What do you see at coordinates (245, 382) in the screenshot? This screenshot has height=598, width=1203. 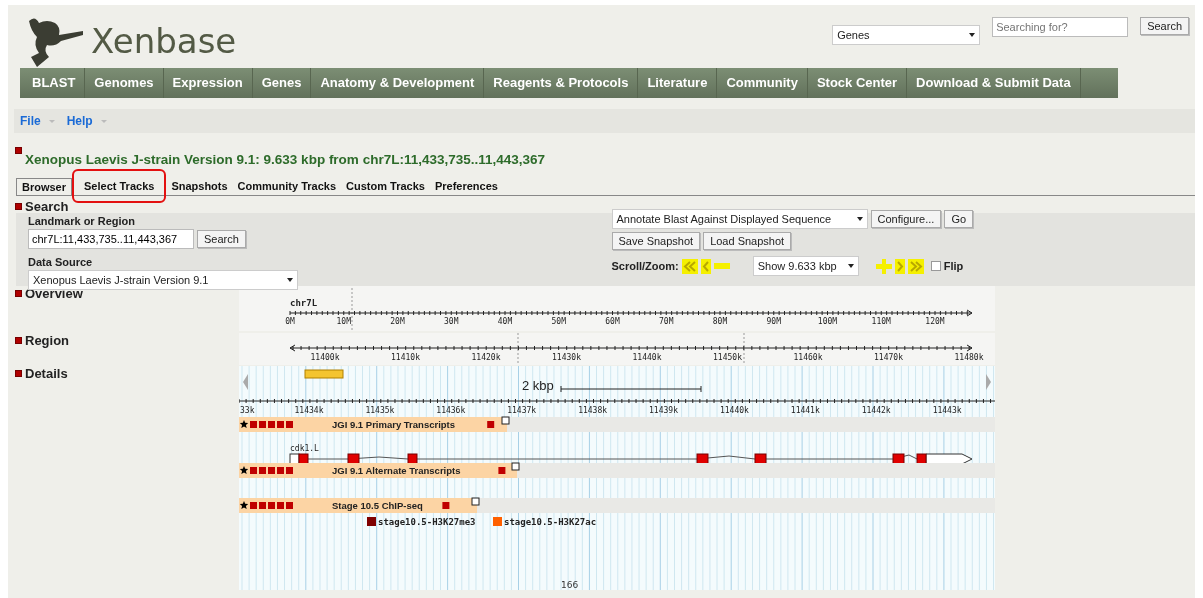 I see `scroll-left-arrow-icon` at bounding box center [245, 382].